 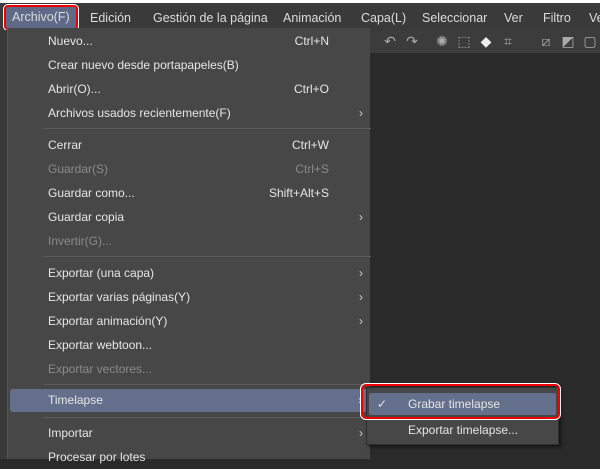 I want to click on shortcut: Ctrl+W, so click(x=310, y=145).